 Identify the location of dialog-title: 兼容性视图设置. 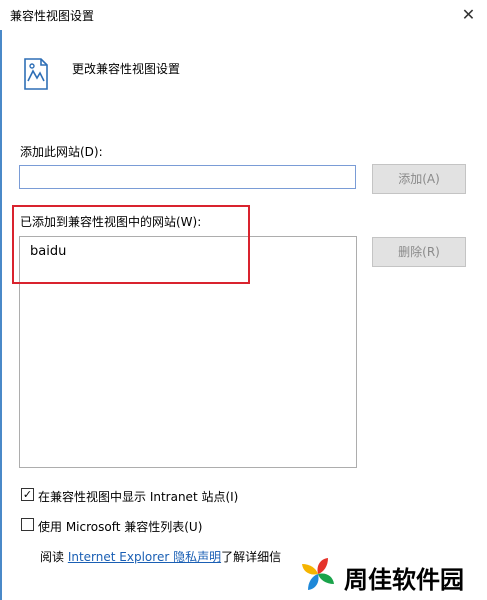
(52, 16).